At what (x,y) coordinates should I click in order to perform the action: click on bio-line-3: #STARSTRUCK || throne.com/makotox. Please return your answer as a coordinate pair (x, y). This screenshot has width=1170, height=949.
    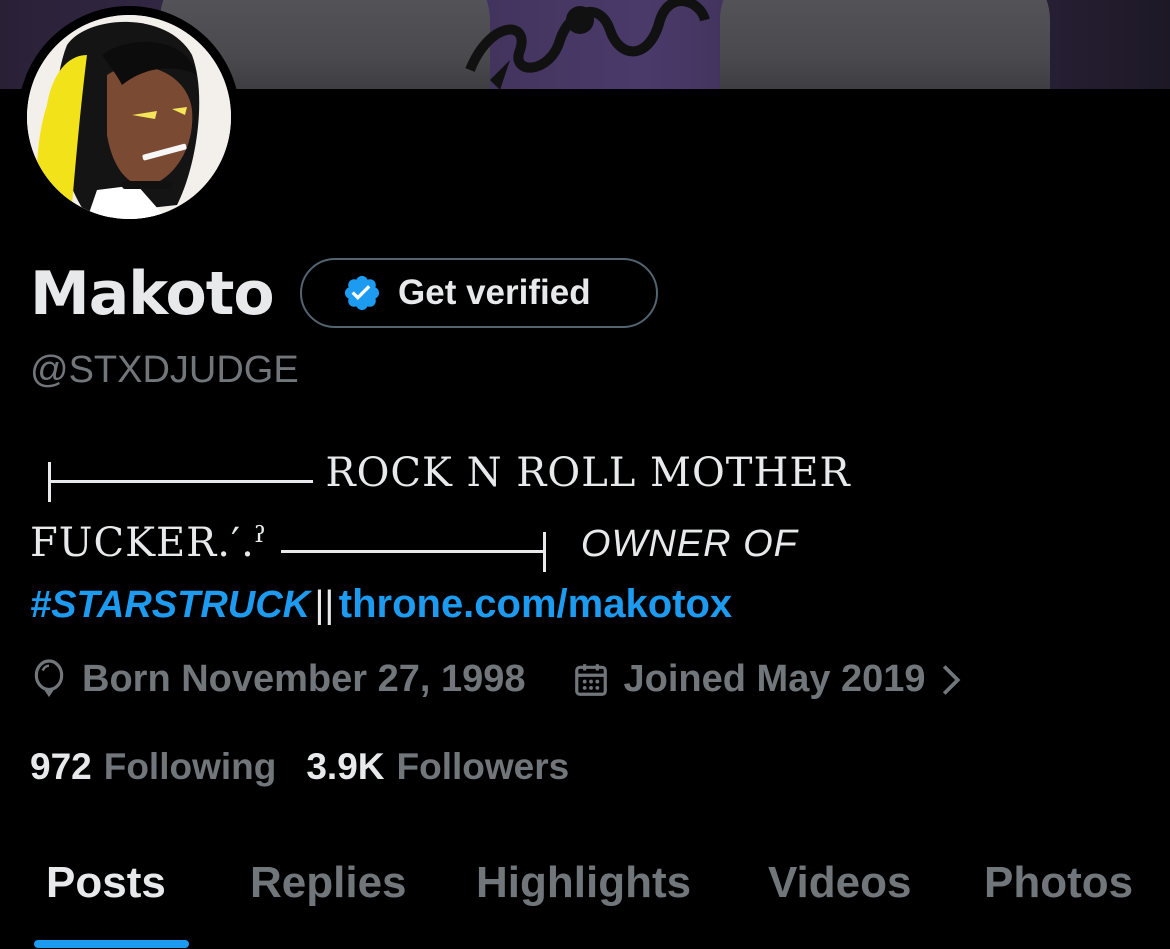
    Looking at the image, I should click on (381, 606).